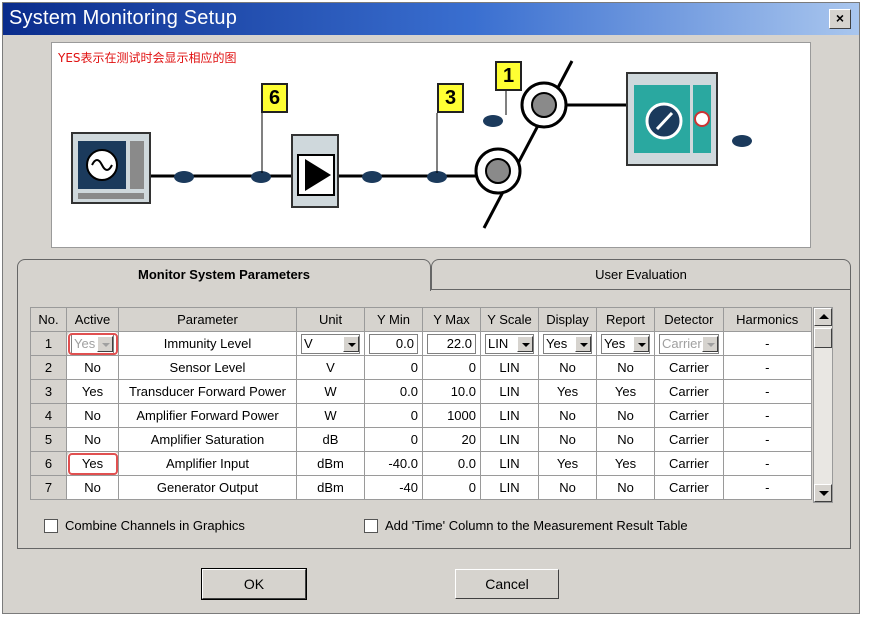 This screenshot has width=874, height=619. I want to click on ymin-cell: -40.0, so click(393, 463).